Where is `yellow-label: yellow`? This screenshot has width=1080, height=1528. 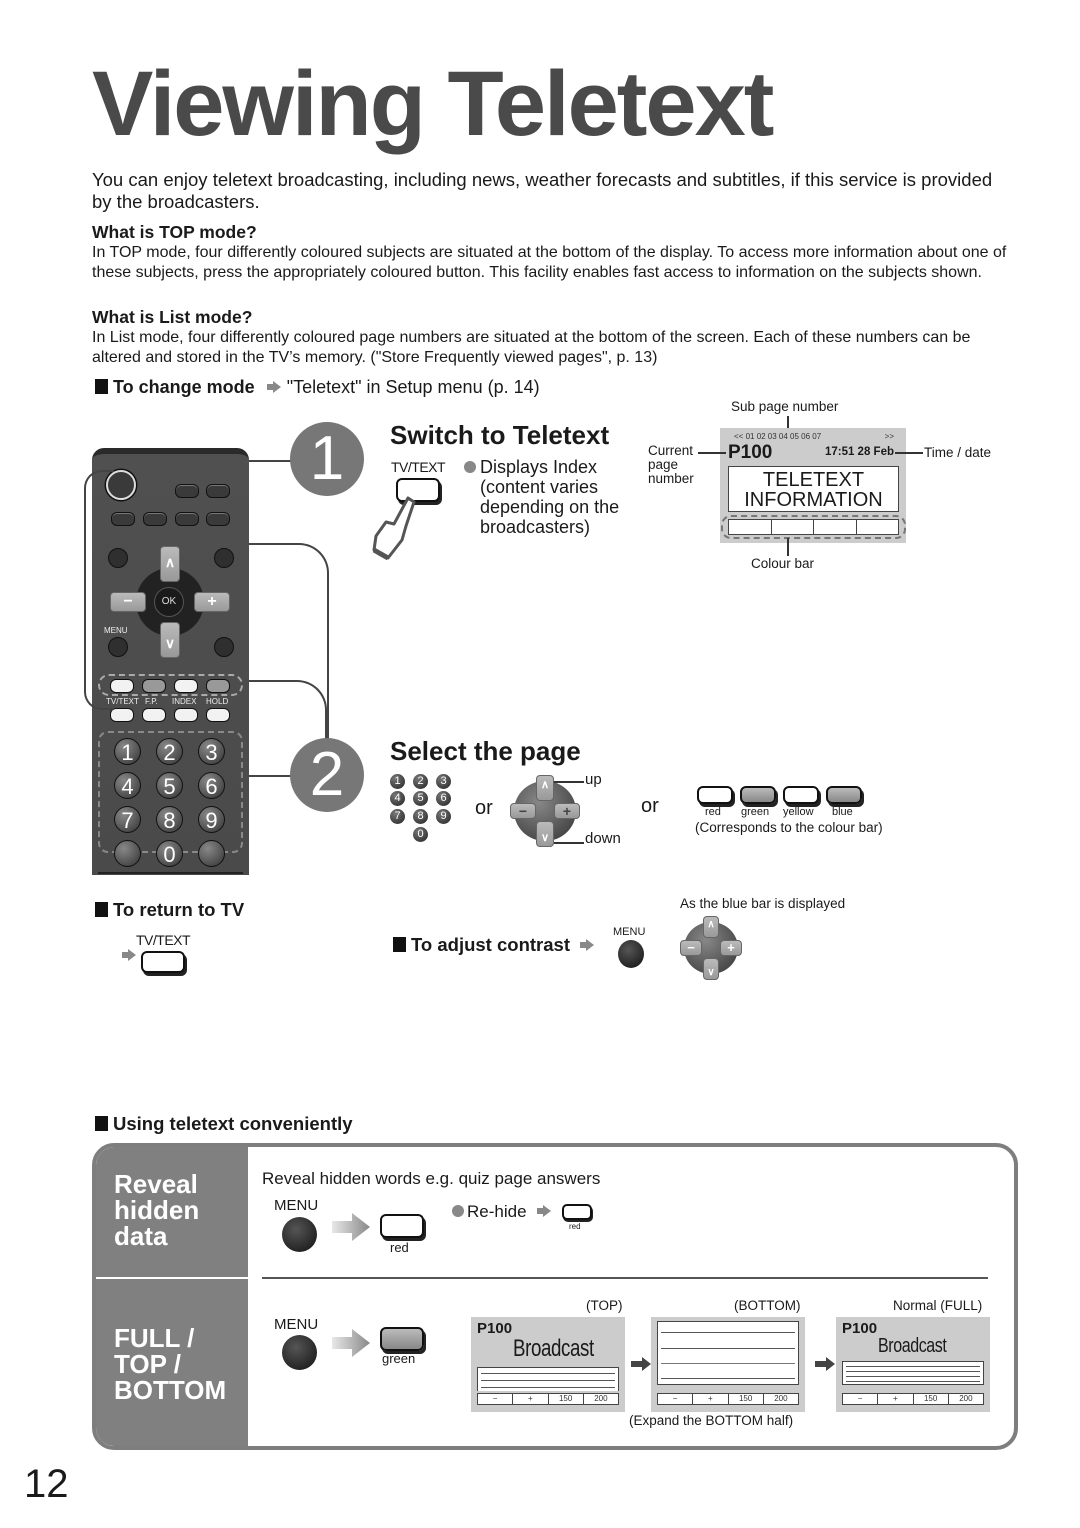 yellow-label: yellow is located at coordinates (798, 812).